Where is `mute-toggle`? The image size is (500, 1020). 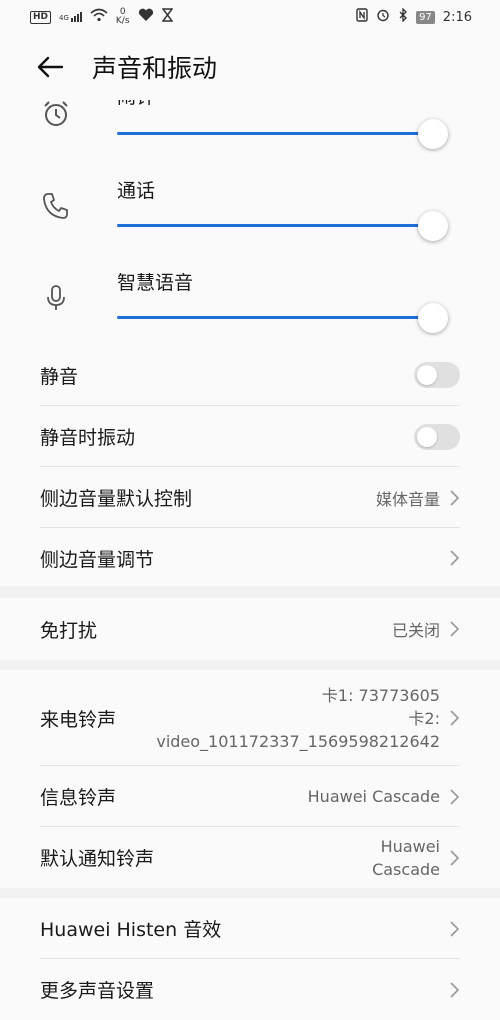
mute-toggle is located at coordinates (437, 375).